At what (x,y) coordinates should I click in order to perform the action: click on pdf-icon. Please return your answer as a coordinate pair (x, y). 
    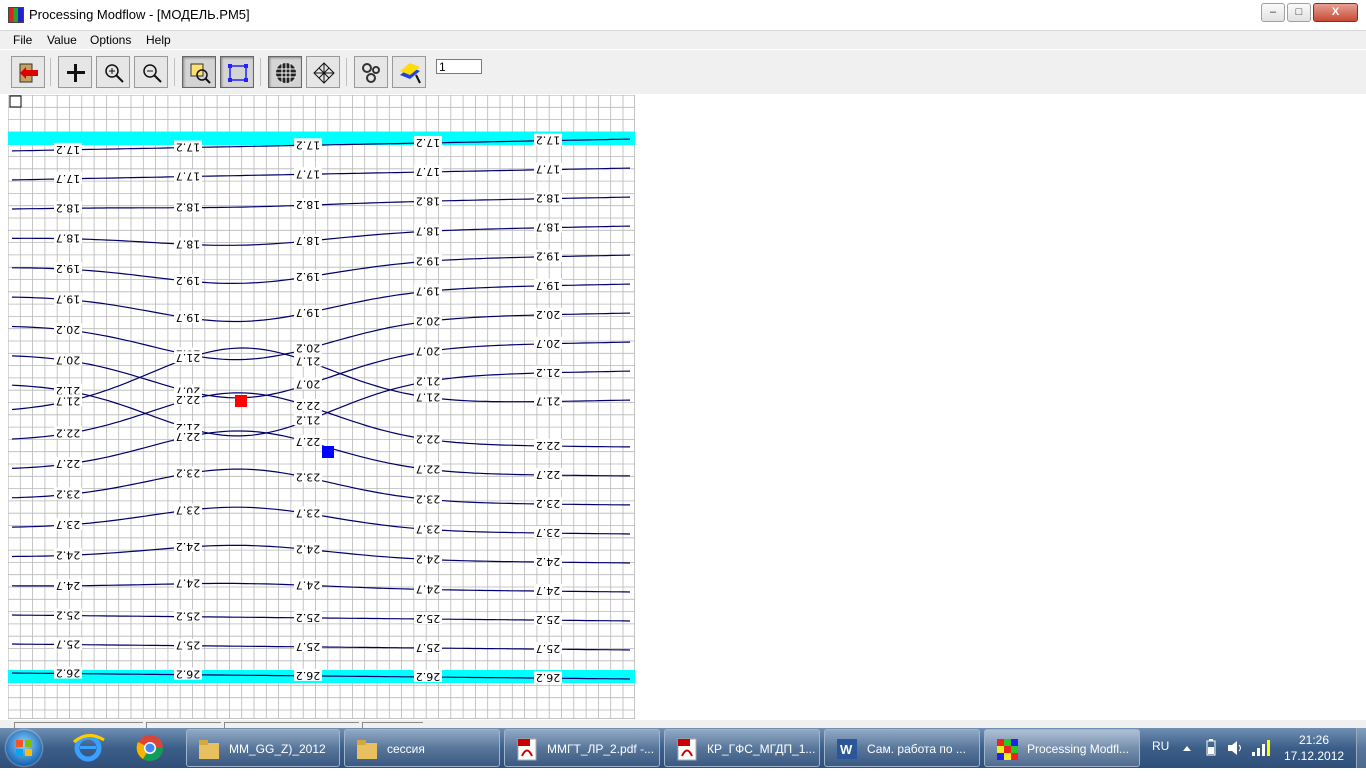
    Looking at the image, I should click on (527, 749).